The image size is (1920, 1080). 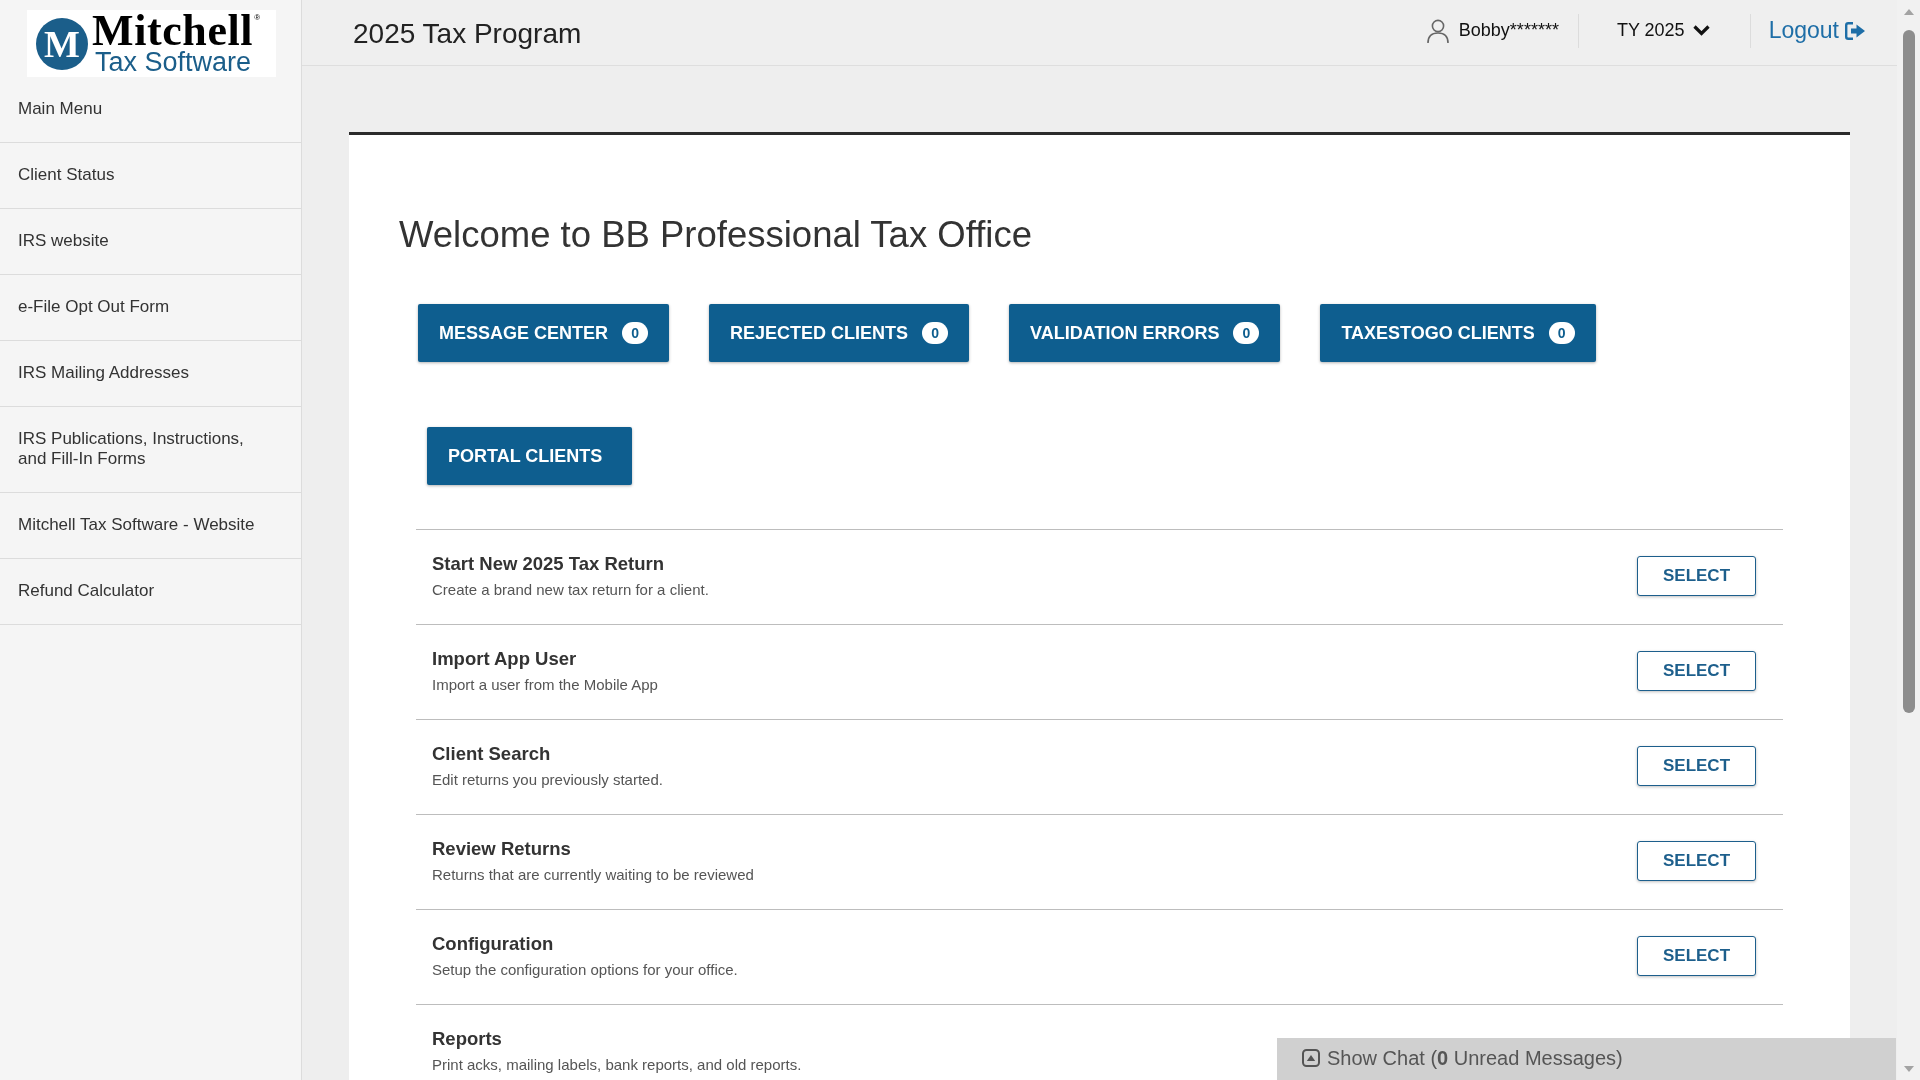 What do you see at coordinates (1437, 30) in the screenshot?
I see `user-icon` at bounding box center [1437, 30].